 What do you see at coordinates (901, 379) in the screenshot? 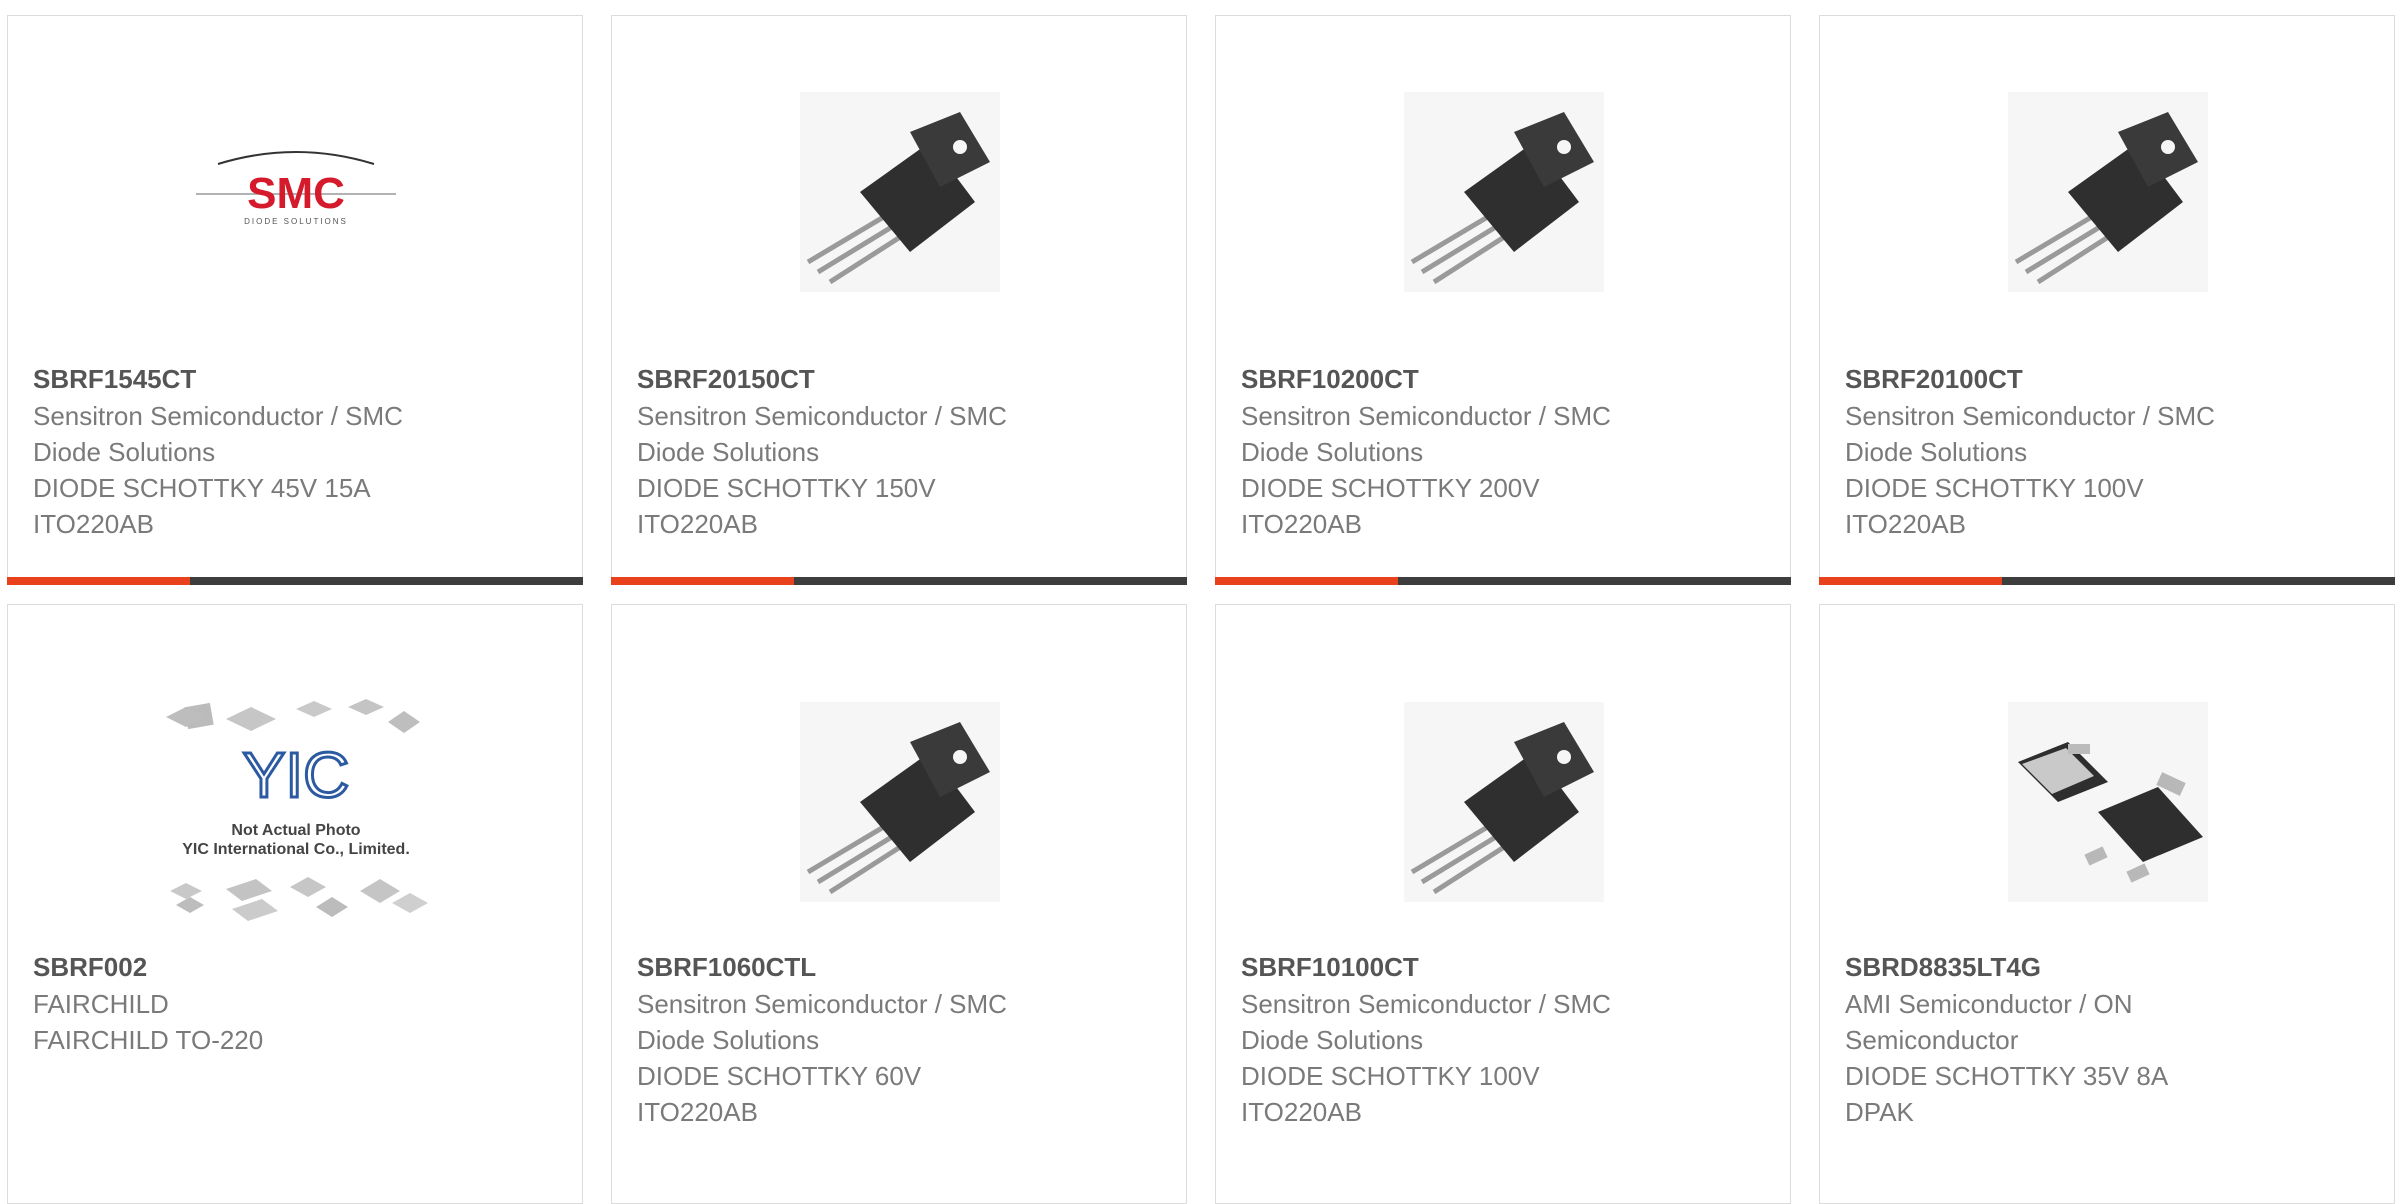
I see `part-number: SBRF20150CT` at bounding box center [901, 379].